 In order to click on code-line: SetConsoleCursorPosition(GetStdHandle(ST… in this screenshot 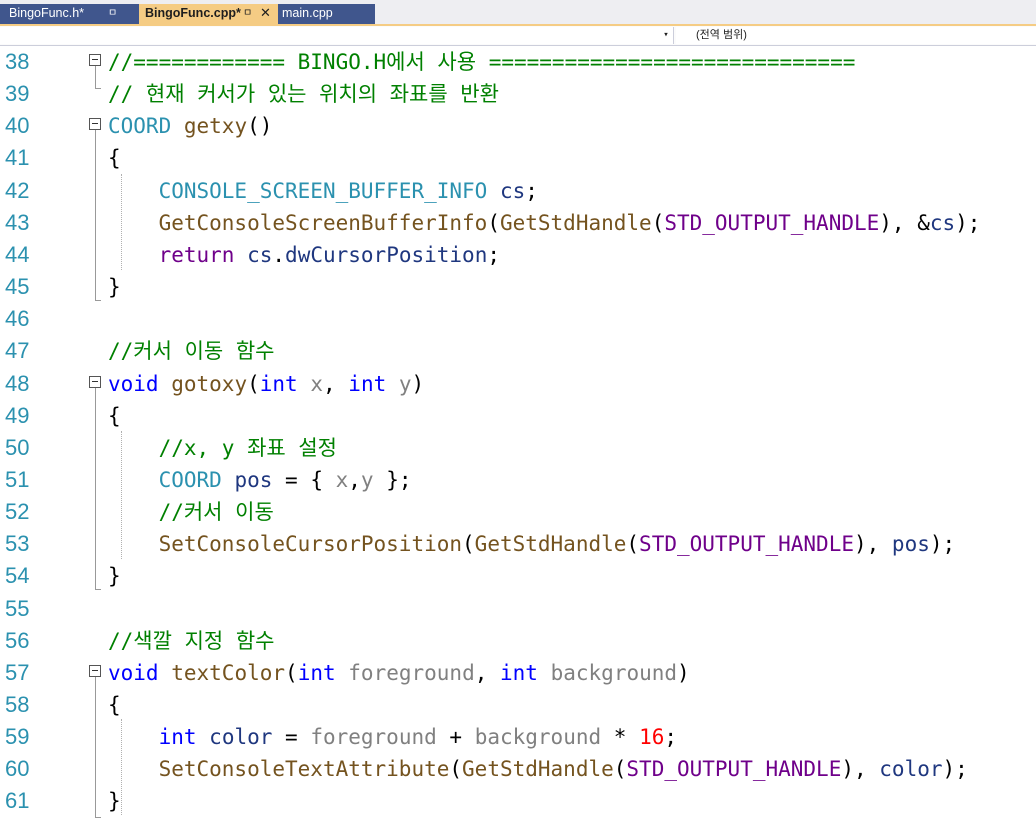, I will do `click(532, 544)`.